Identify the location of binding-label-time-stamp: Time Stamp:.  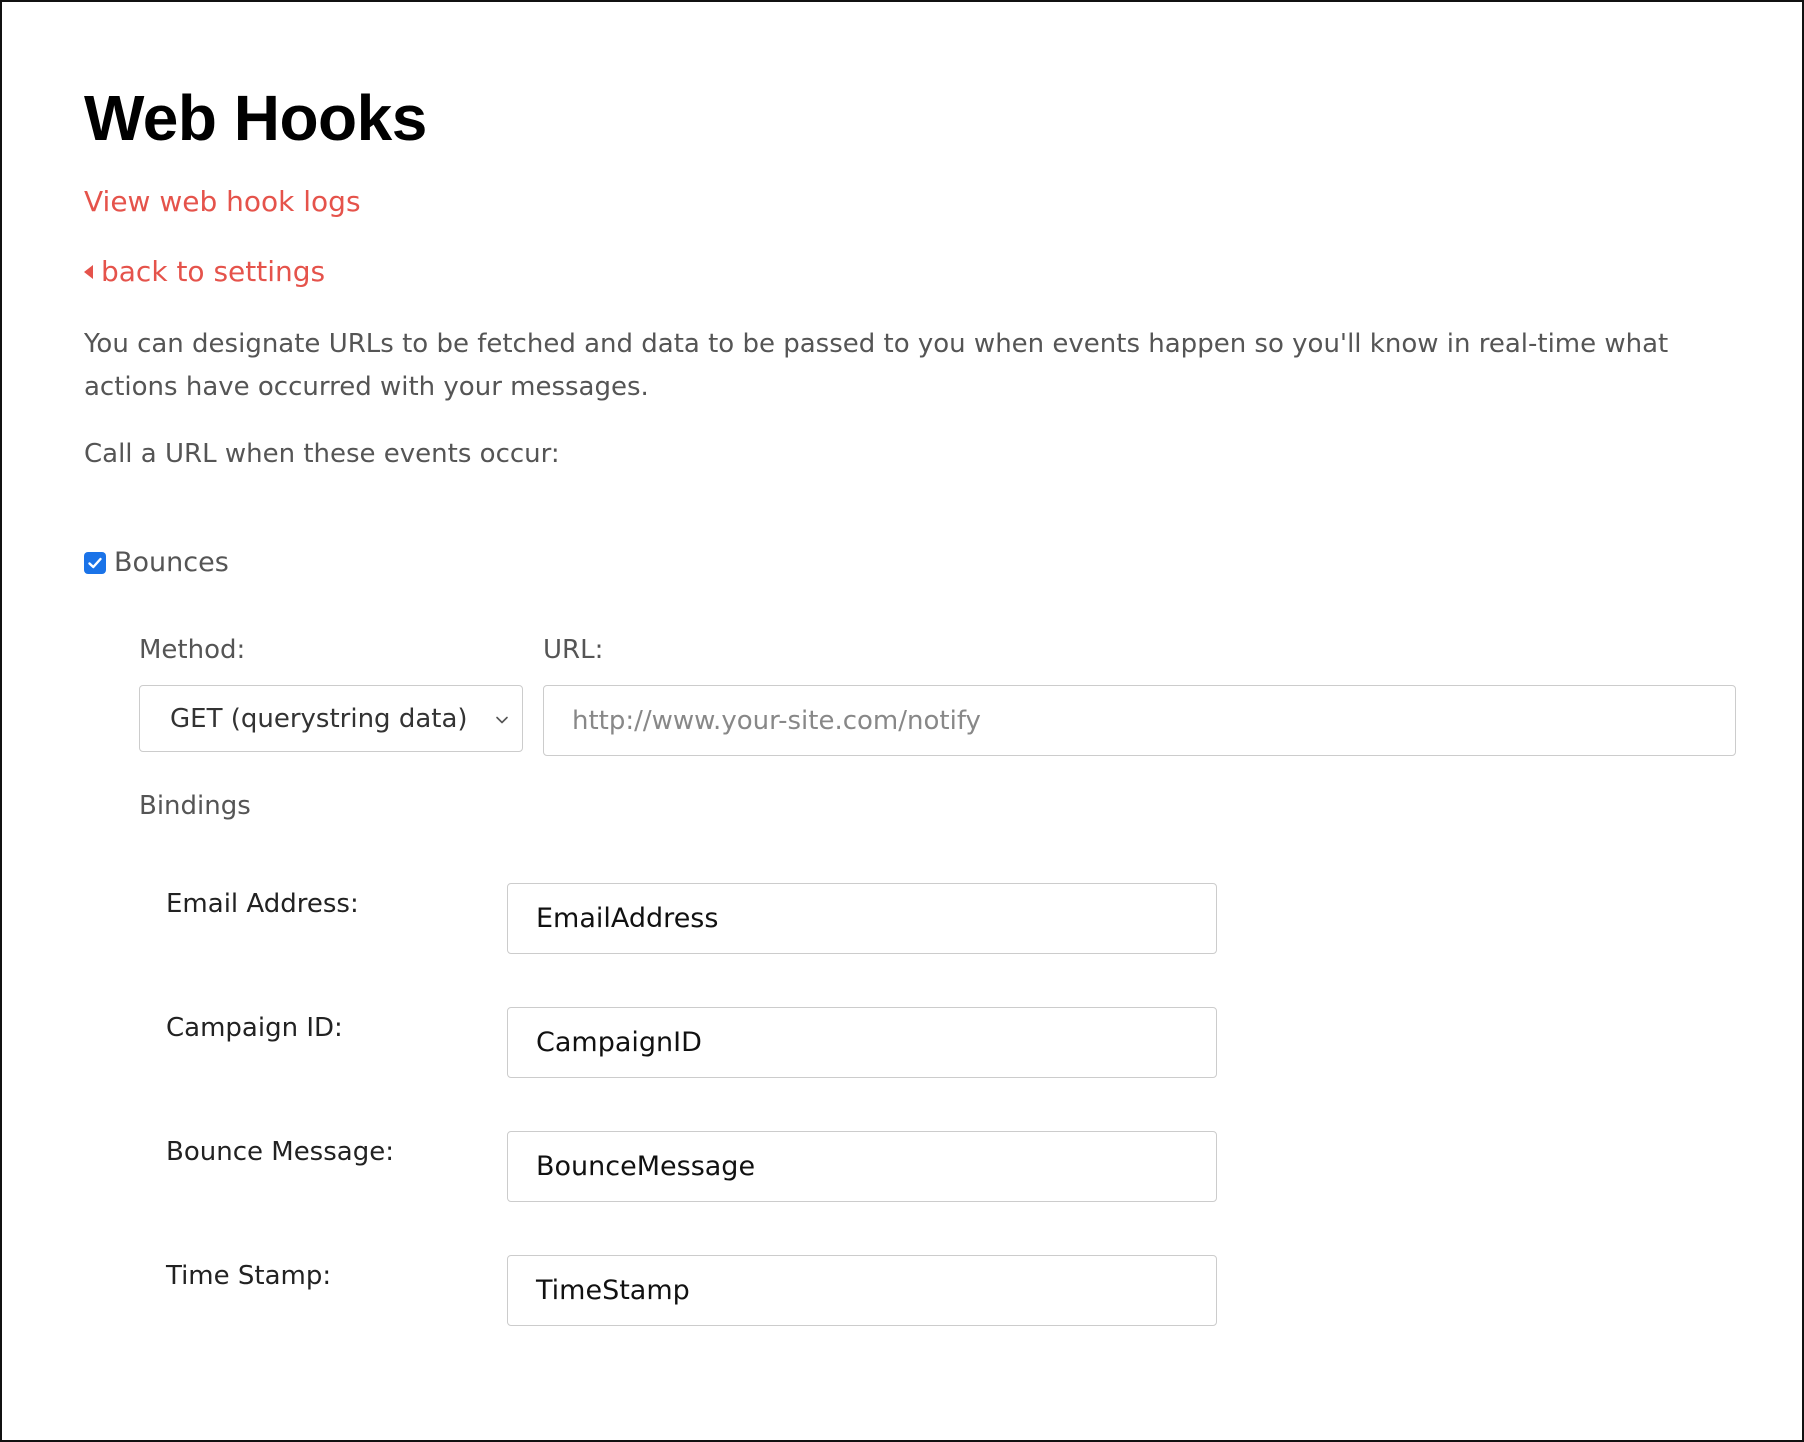
(249, 1276).